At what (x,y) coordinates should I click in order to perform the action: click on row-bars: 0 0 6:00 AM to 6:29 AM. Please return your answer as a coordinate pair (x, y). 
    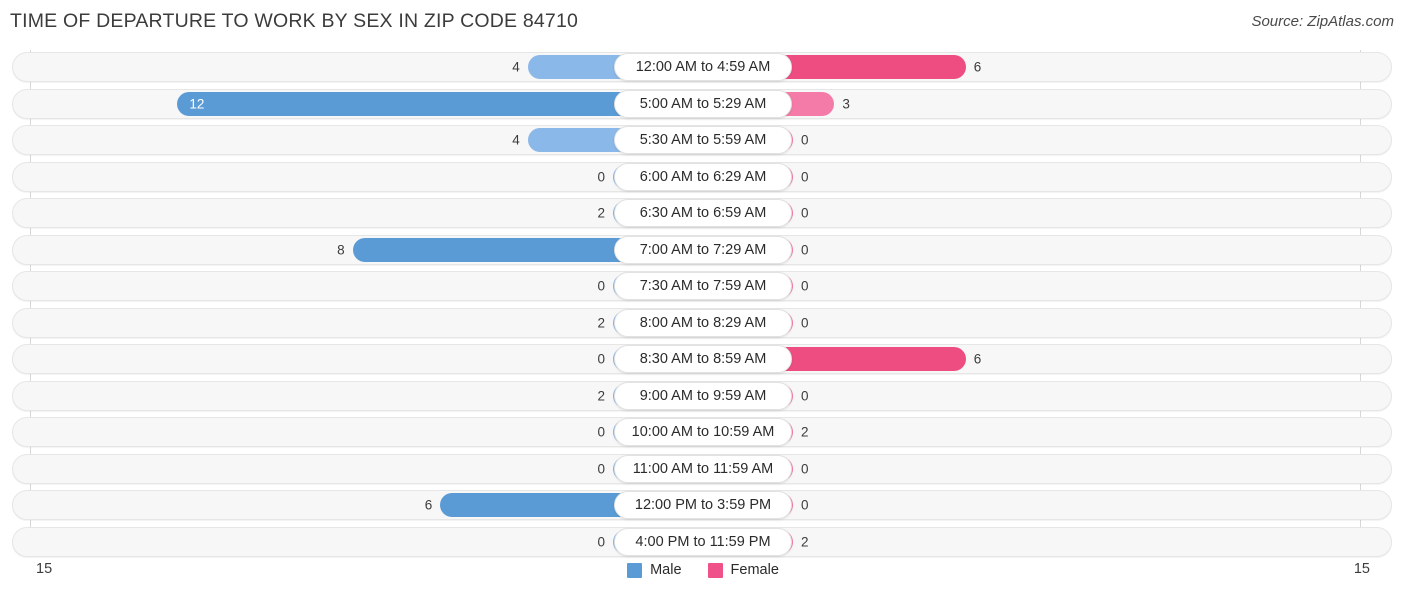
    Looking at the image, I should click on (703, 177).